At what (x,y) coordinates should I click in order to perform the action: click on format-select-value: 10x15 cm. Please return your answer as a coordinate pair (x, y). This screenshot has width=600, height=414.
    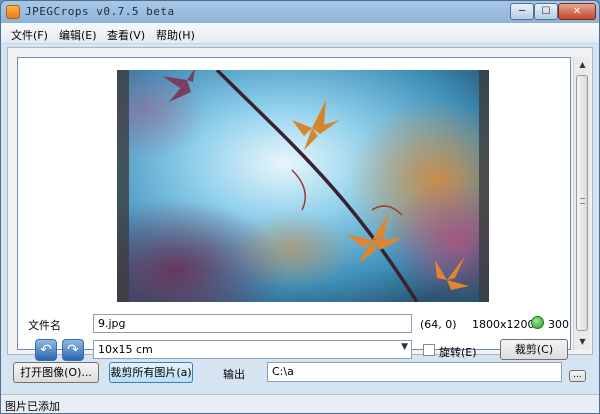
    Looking at the image, I should click on (125, 349).